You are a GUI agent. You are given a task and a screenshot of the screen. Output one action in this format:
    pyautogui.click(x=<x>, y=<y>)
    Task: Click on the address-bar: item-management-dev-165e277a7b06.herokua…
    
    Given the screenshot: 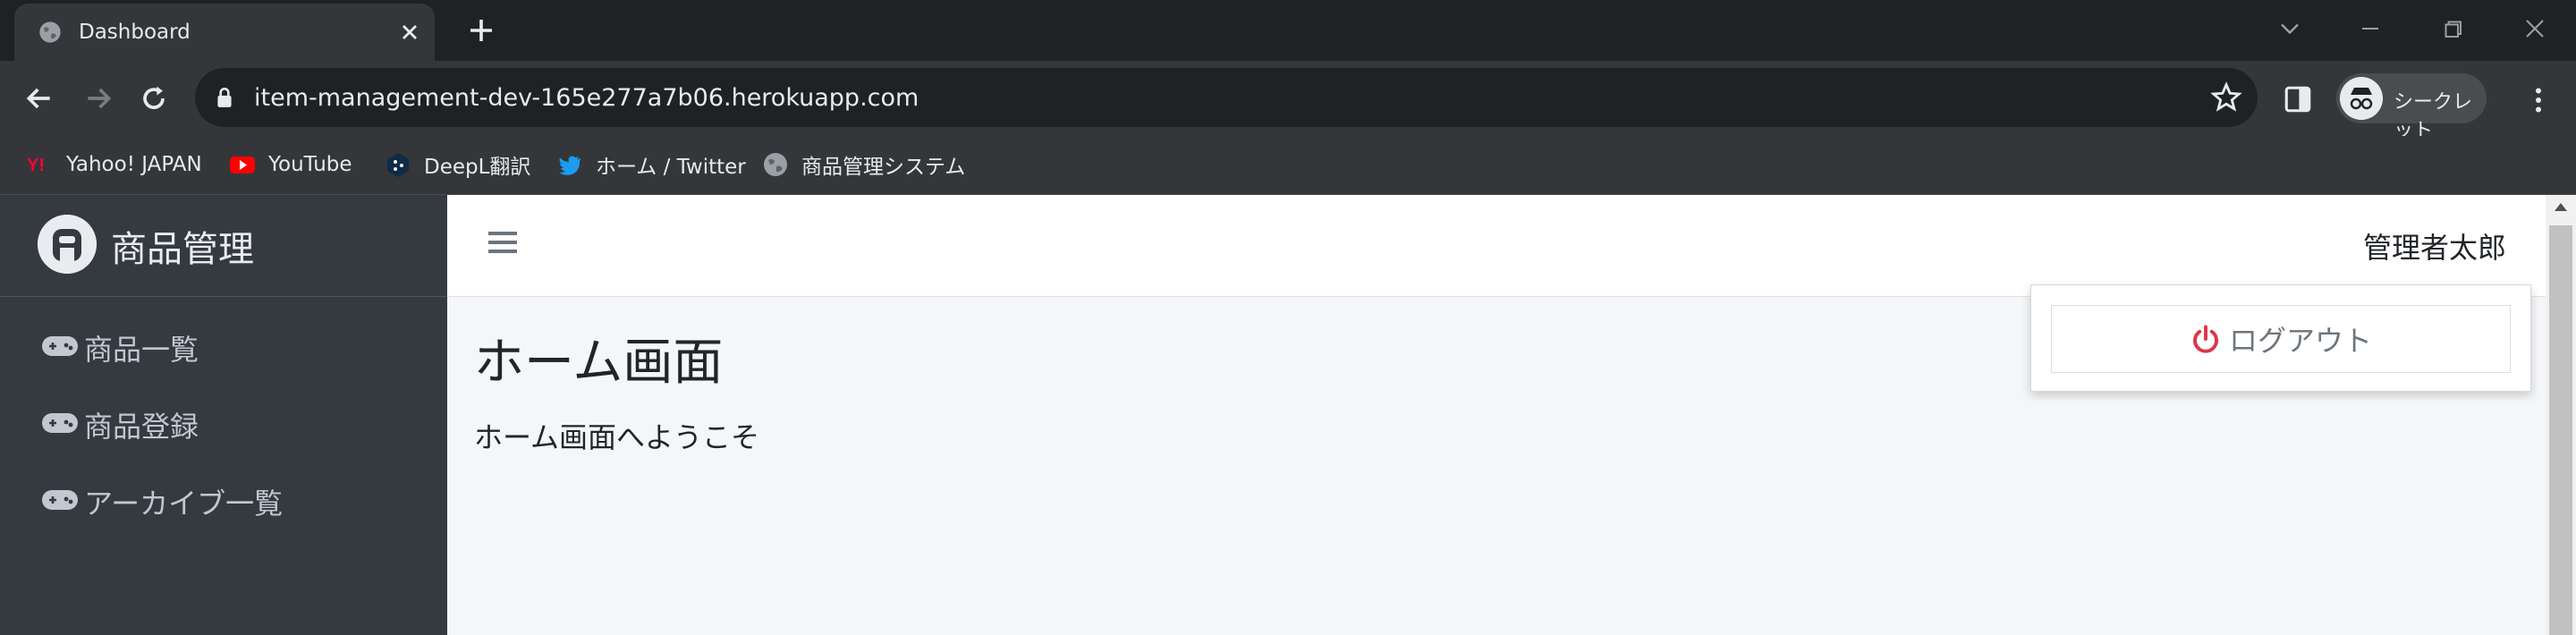 What is the action you would take?
    pyautogui.click(x=1226, y=97)
    